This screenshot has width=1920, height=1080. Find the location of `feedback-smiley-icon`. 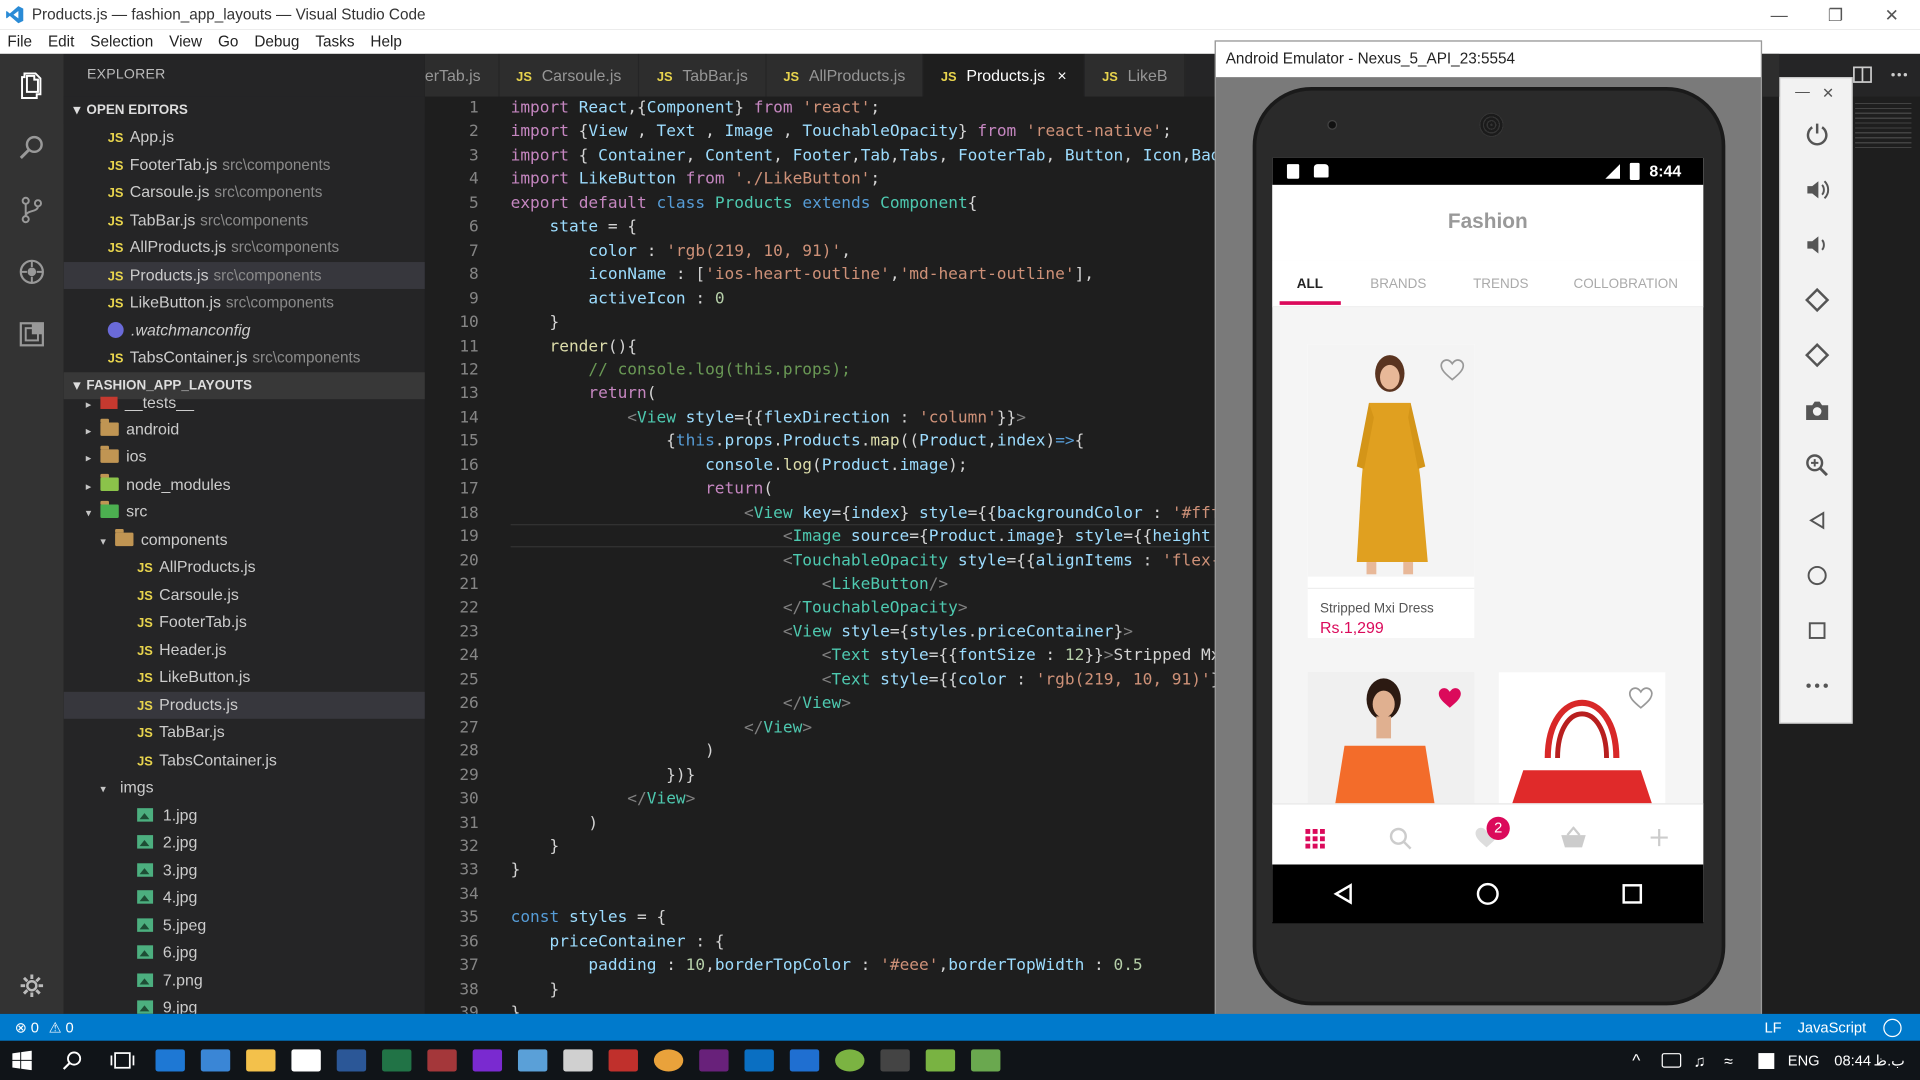

feedback-smiley-icon is located at coordinates (1892, 1028).